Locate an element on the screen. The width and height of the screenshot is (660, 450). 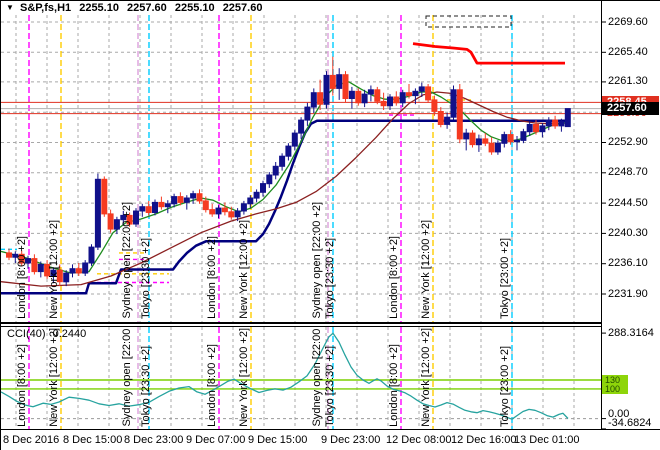
indicator-value: 0.2440 is located at coordinates (69, 334).